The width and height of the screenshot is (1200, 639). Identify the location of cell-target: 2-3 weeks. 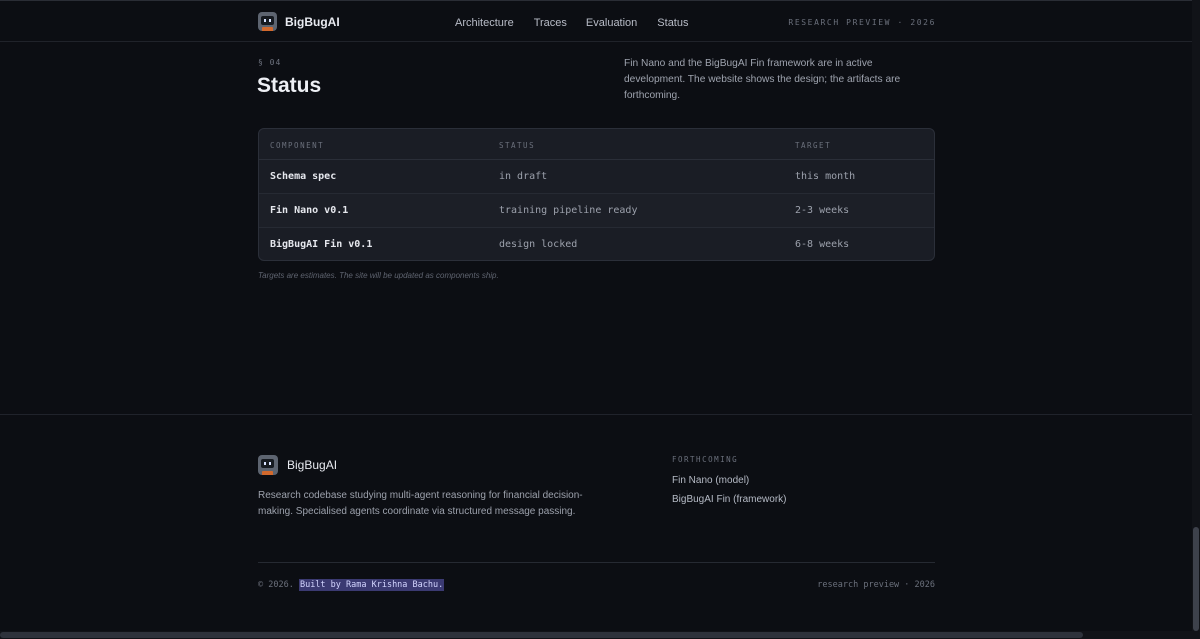
(822, 210).